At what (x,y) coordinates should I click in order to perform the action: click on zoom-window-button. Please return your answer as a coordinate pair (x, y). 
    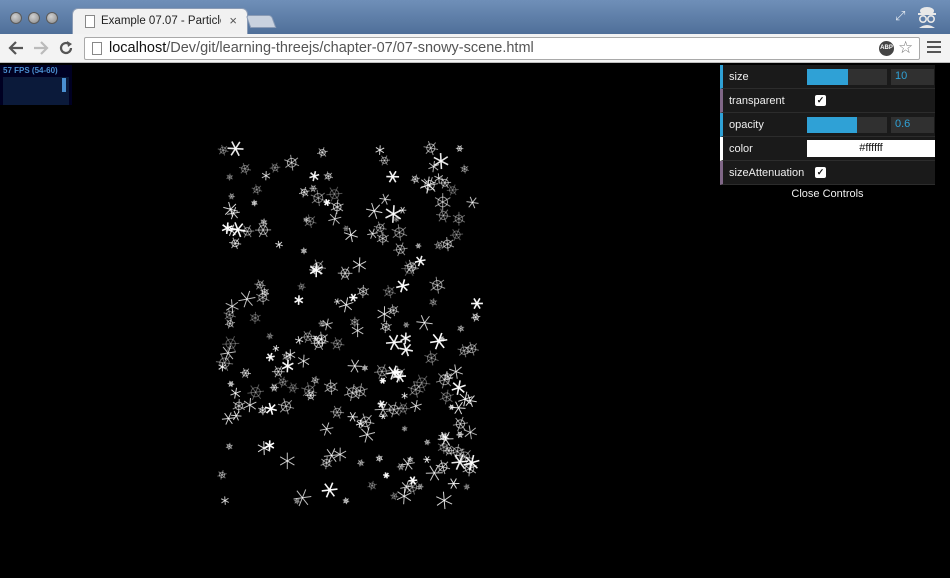
    Looking at the image, I should click on (52, 18).